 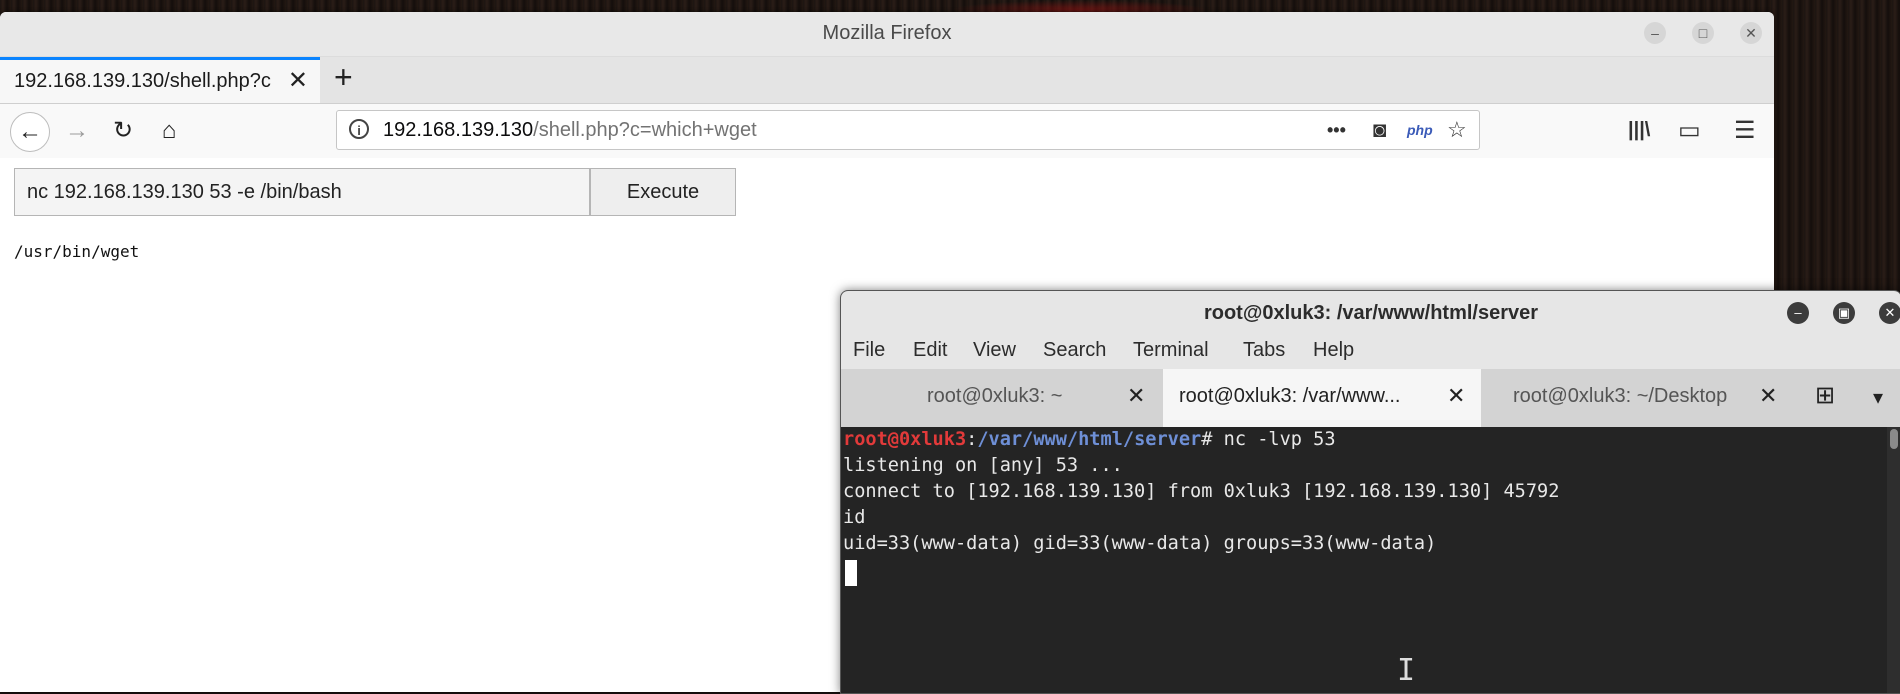 I want to click on tab-menu-chevron-icon: ▾, so click(x=1878, y=397).